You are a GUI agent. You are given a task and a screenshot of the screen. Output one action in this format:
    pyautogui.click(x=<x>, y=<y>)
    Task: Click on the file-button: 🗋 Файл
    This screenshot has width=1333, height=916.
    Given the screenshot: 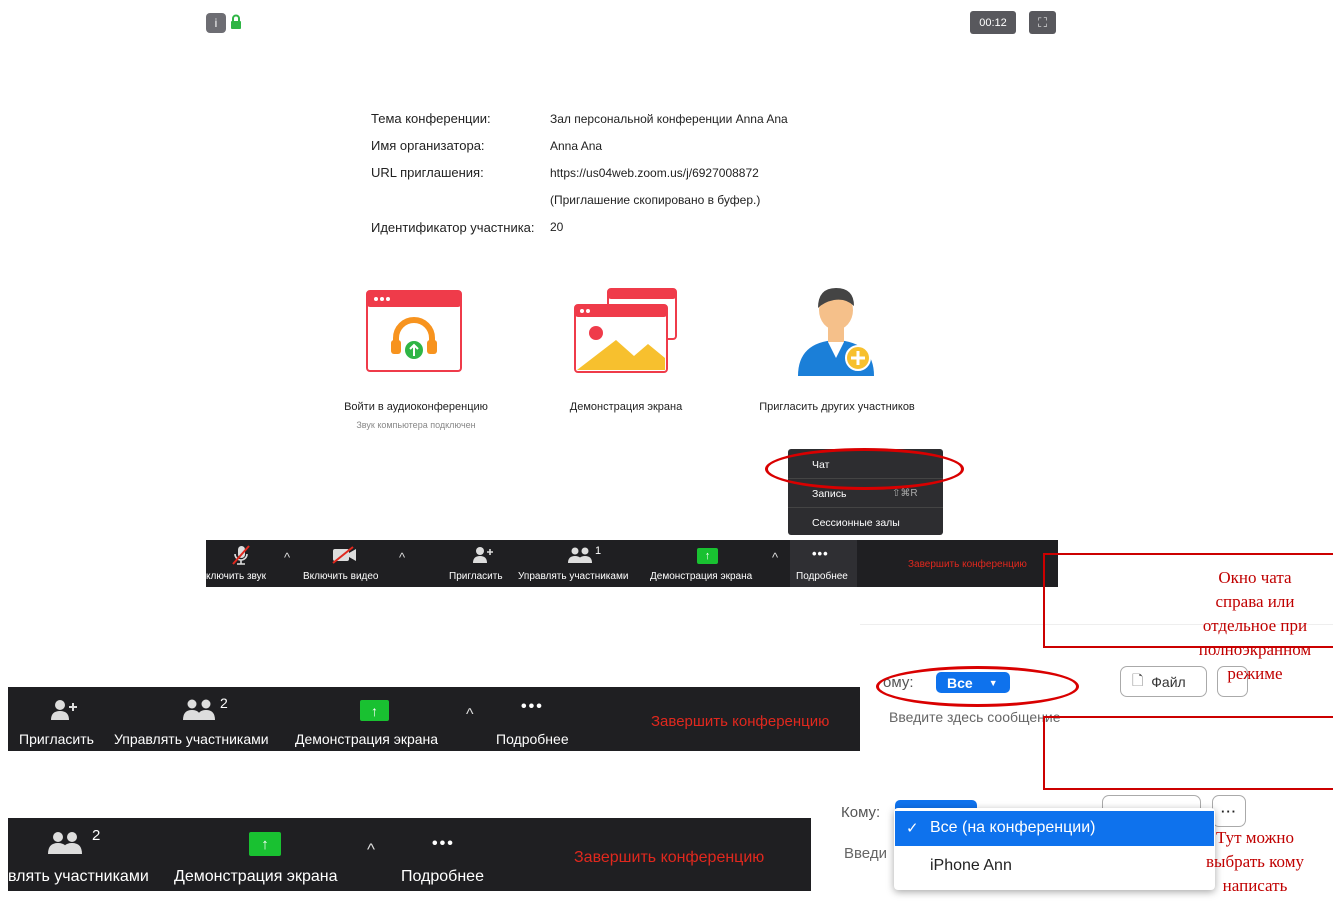 What is the action you would take?
    pyautogui.click(x=1163, y=681)
    